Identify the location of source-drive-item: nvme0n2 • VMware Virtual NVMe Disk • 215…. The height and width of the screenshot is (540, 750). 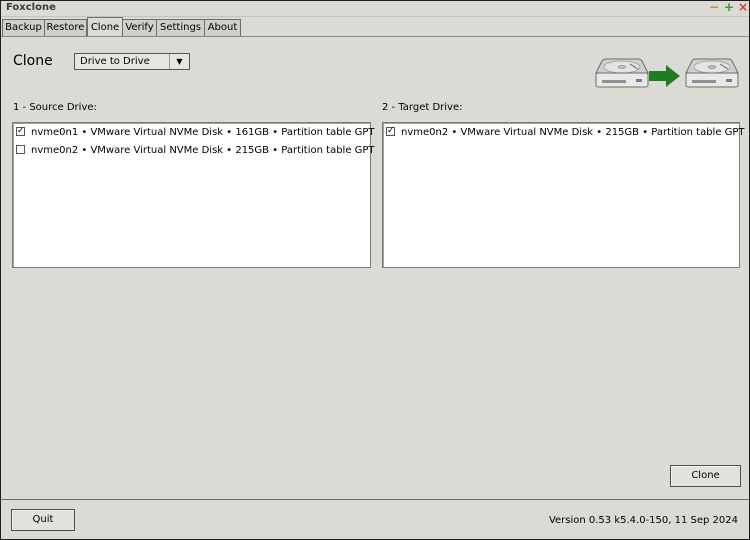
(195, 151).